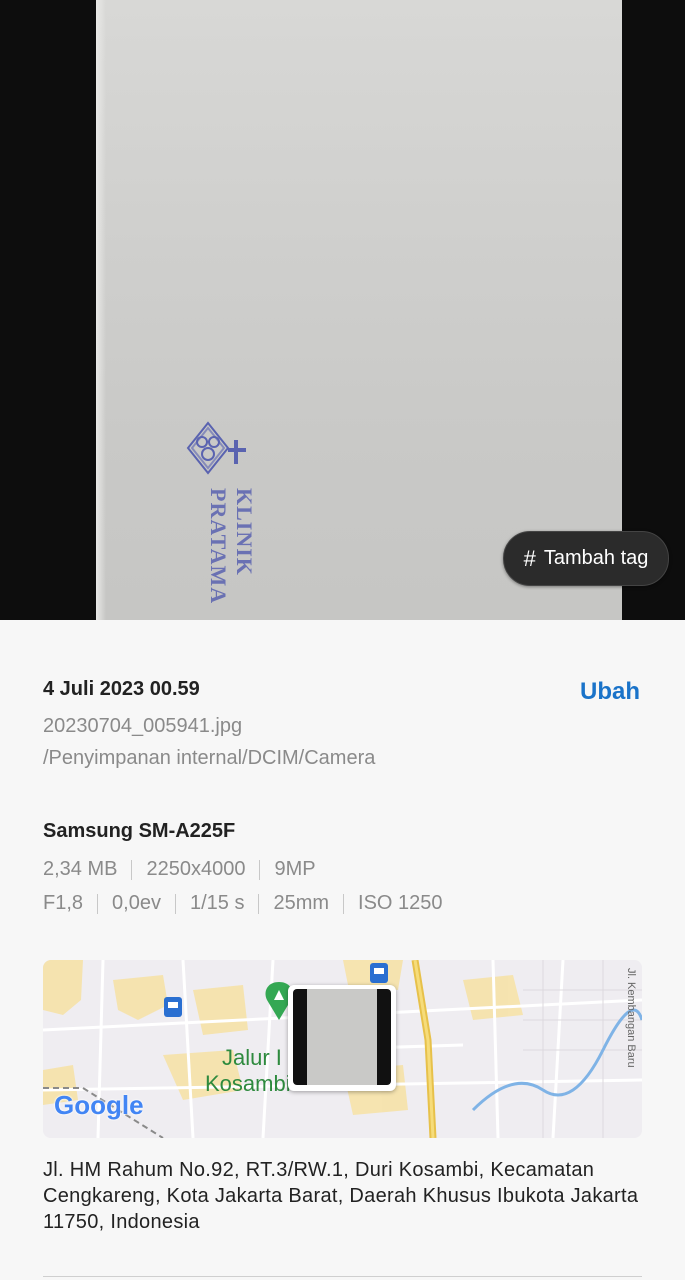 This screenshot has width=685, height=1280. Describe the element at coordinates (136, 903) in the screenshot. I see `exposure: 0,0ev` at that location.